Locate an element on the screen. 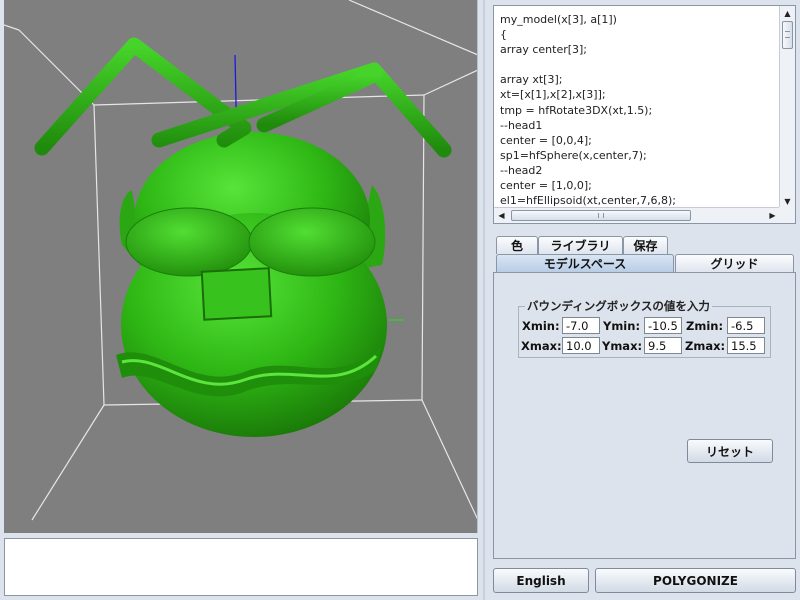  tab-library: ライブラリ is located at coordinates (580, 245).